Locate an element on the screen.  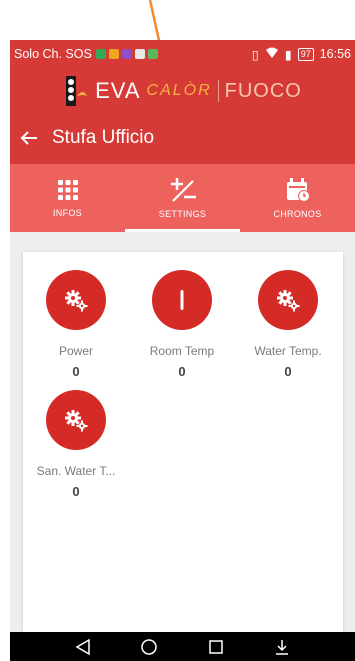
plus-minus-icon is located at coordinates (183, 190).